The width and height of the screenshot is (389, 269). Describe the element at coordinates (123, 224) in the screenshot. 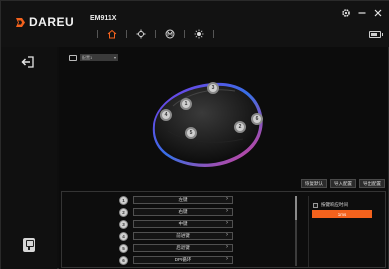

I see `key-number: 3` at that location.